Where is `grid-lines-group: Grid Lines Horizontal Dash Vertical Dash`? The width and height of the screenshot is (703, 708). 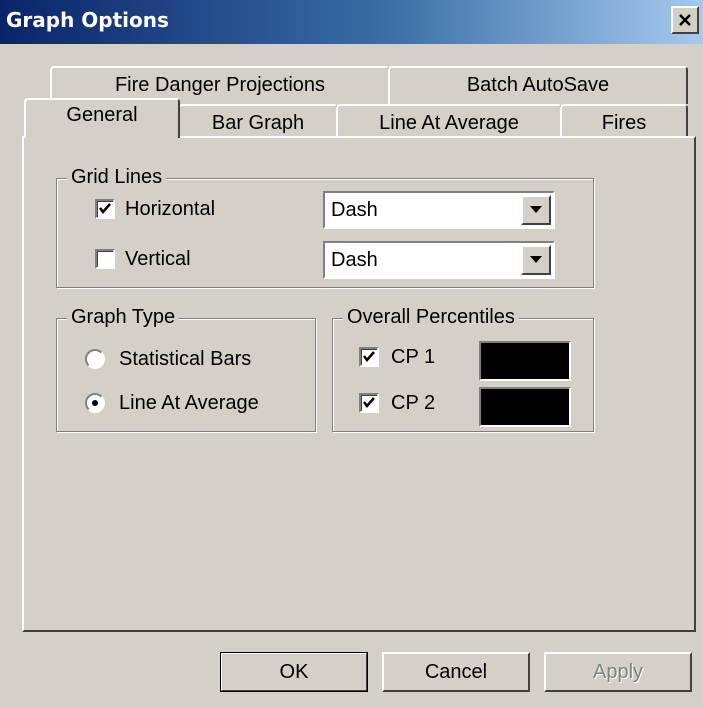
grid-lines-group: Grid Lines Horizontal Dash Vertical Dash is located at coordinates (325, 226).